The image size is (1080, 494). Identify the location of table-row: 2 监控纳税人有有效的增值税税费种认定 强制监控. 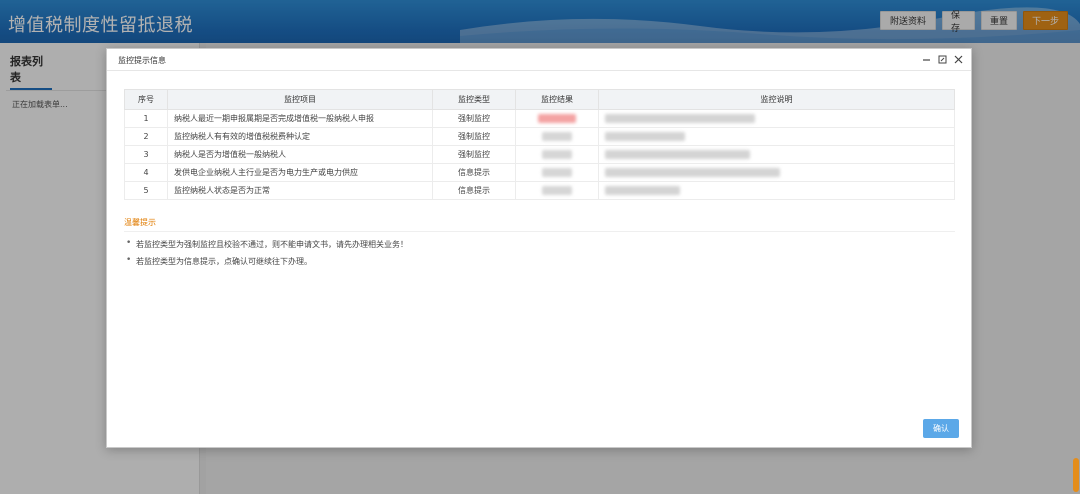
(539, 136).